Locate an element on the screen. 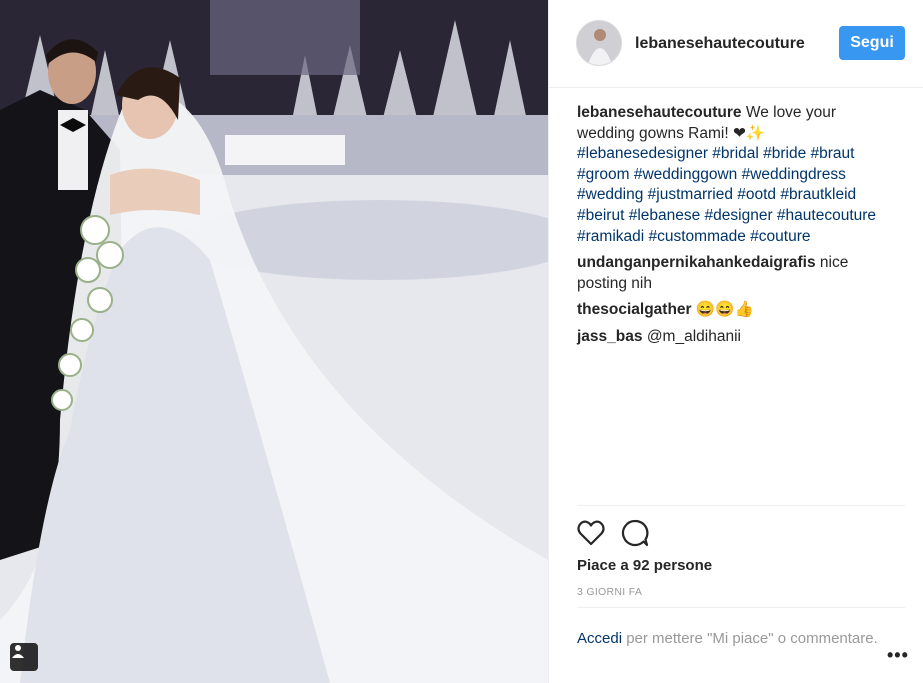 This screenshot has height=683, width=923. post-header: lebanesehautecouture Segui is located at coordinates (736, 44).